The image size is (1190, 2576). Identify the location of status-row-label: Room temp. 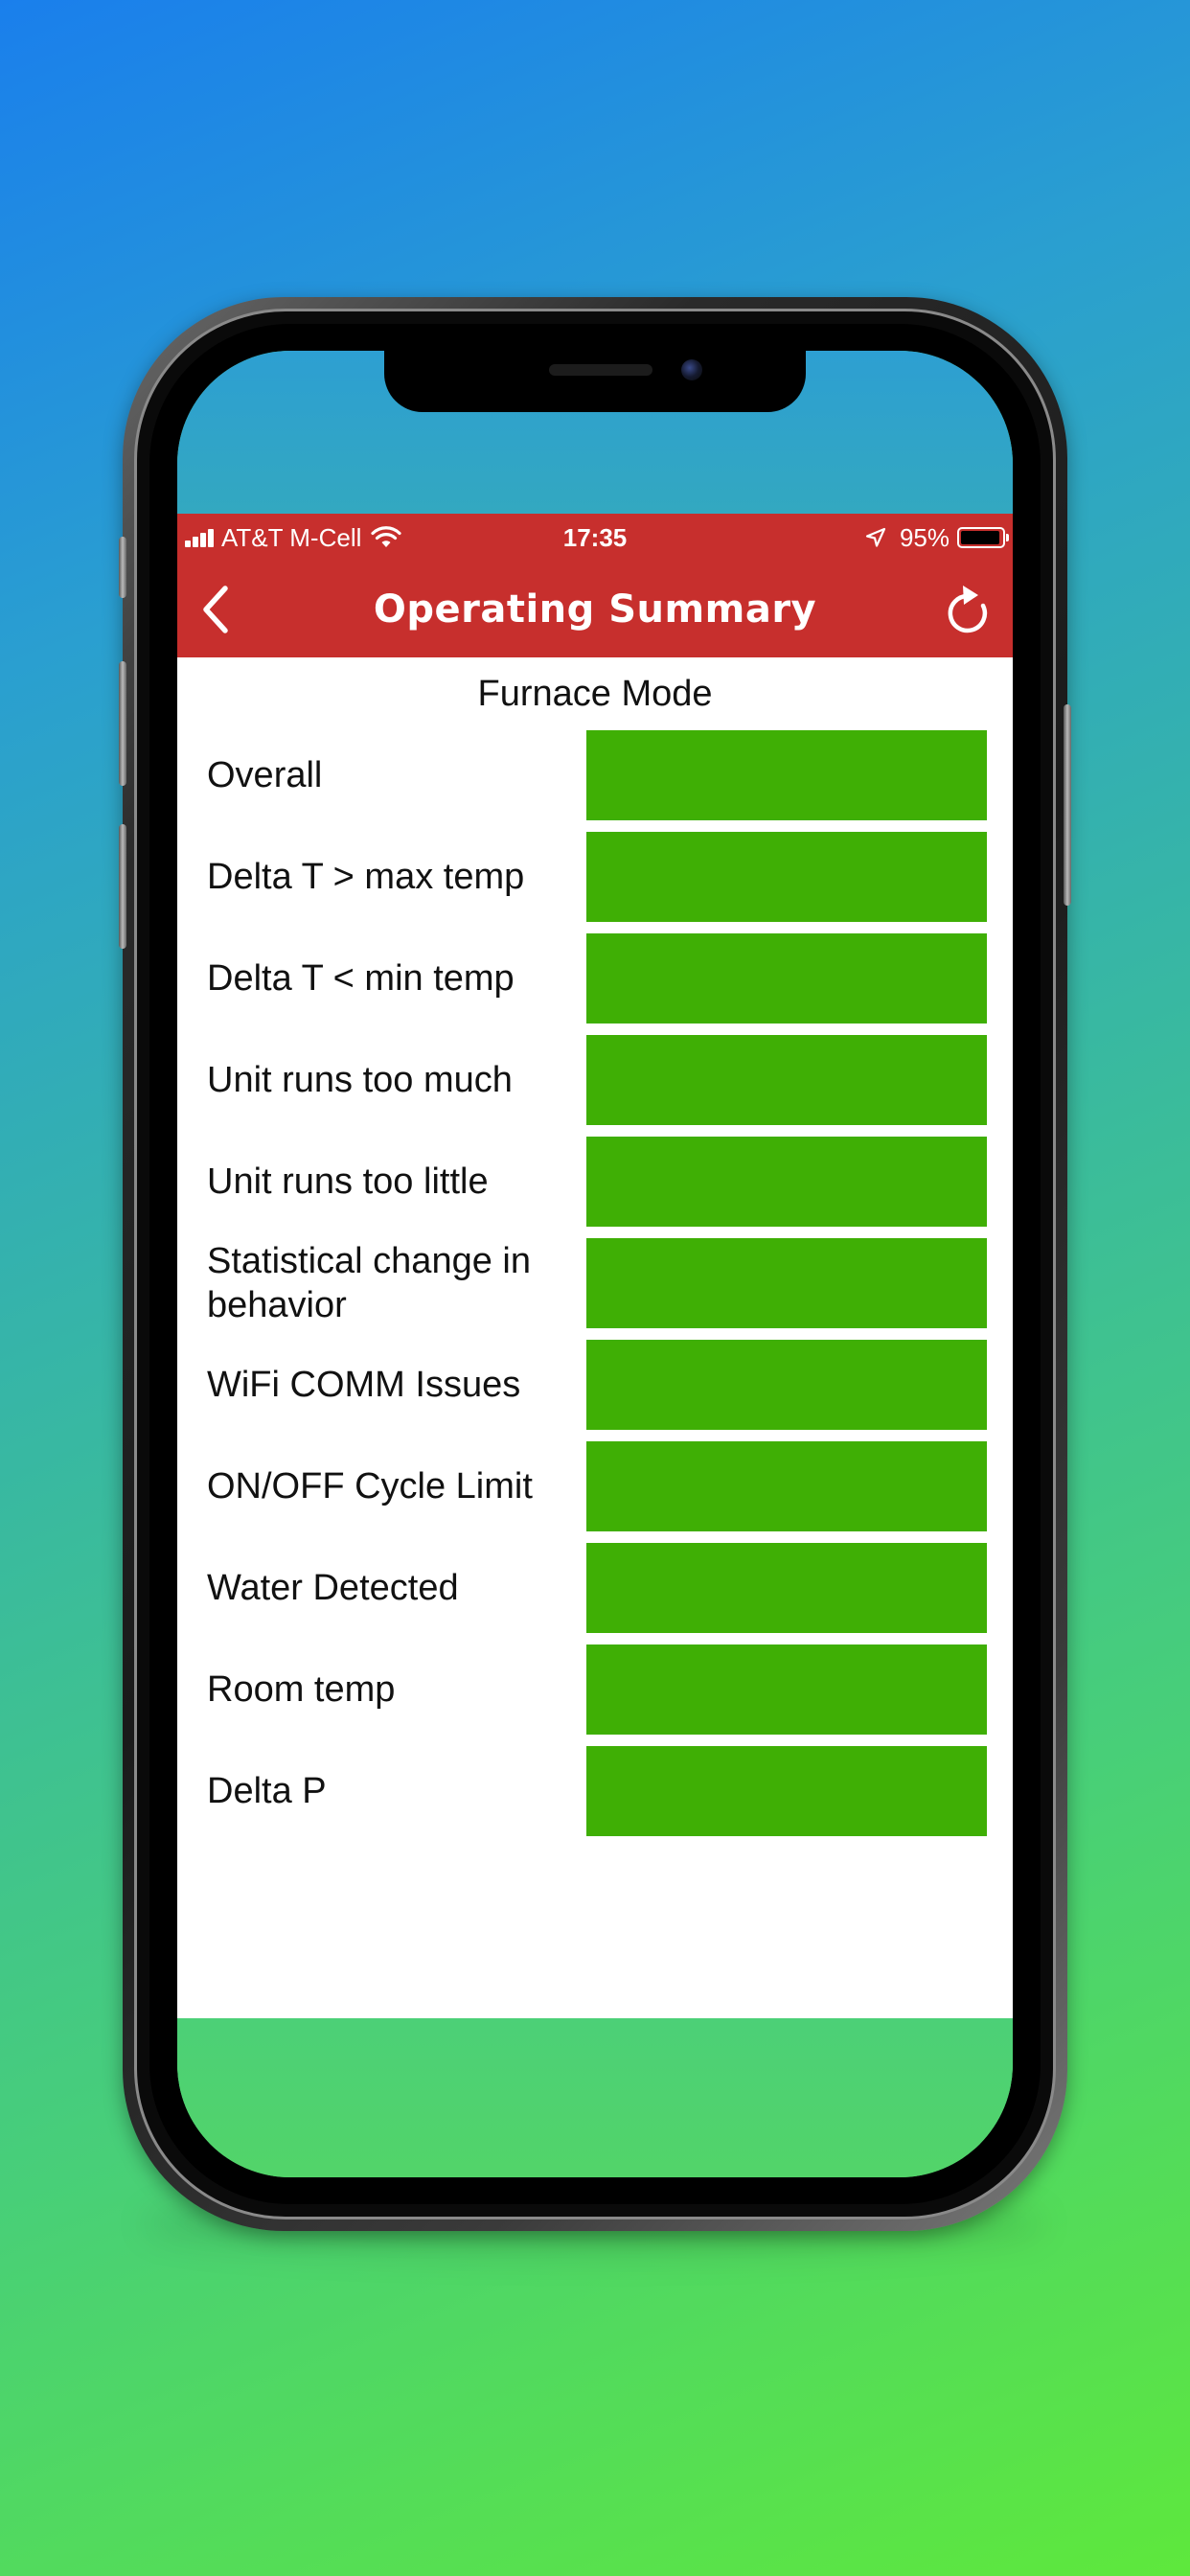
(302, 1690).